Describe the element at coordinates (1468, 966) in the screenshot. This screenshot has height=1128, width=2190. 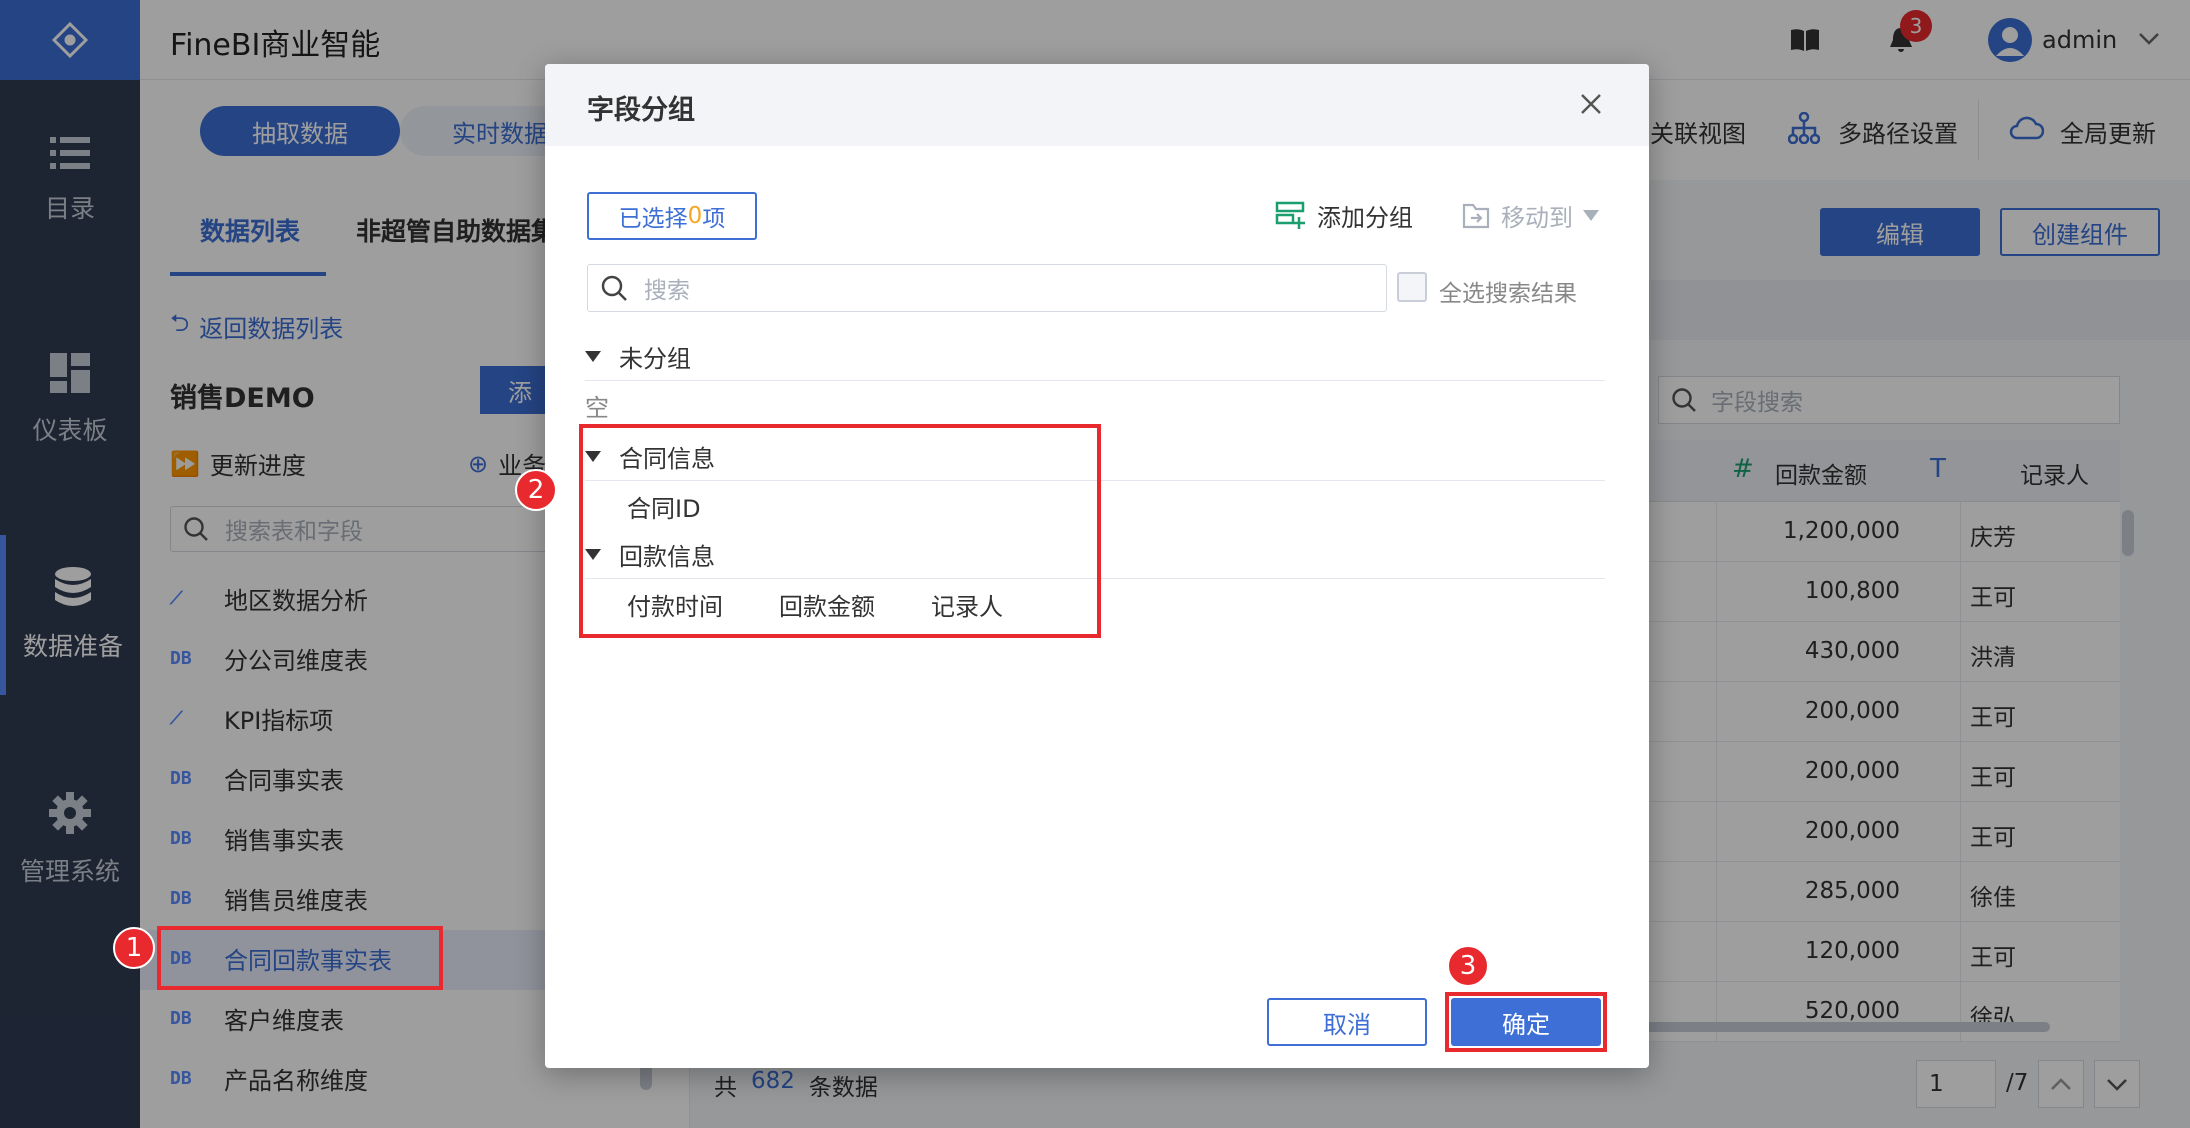
I see `annotation-badge-3: 3` at that location.